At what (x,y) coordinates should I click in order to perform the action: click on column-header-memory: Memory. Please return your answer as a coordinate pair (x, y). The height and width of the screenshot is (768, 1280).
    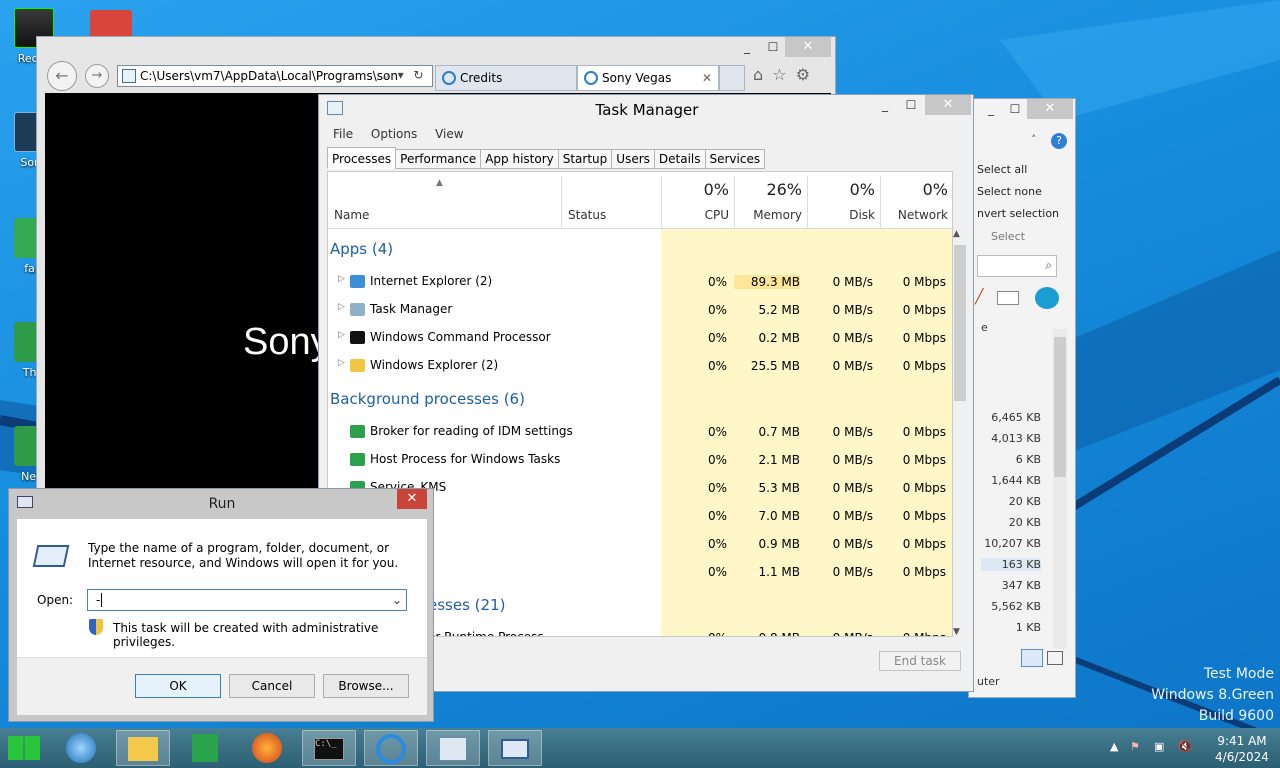
    Looking at the image, I should click on (768, 215).